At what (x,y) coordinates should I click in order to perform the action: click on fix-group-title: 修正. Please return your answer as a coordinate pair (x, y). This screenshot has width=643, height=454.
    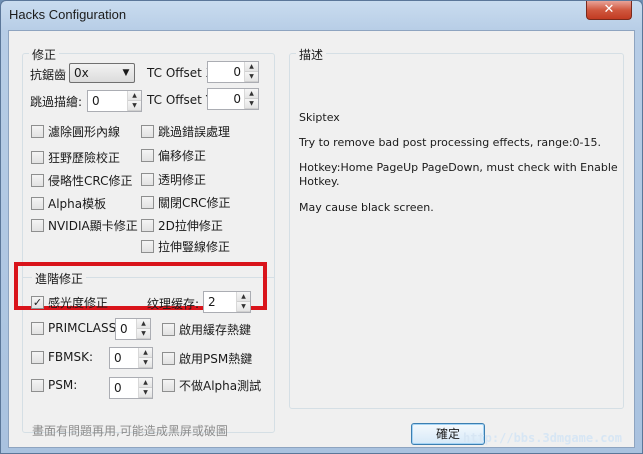
    Looking at the image, I should click on (44, 54).